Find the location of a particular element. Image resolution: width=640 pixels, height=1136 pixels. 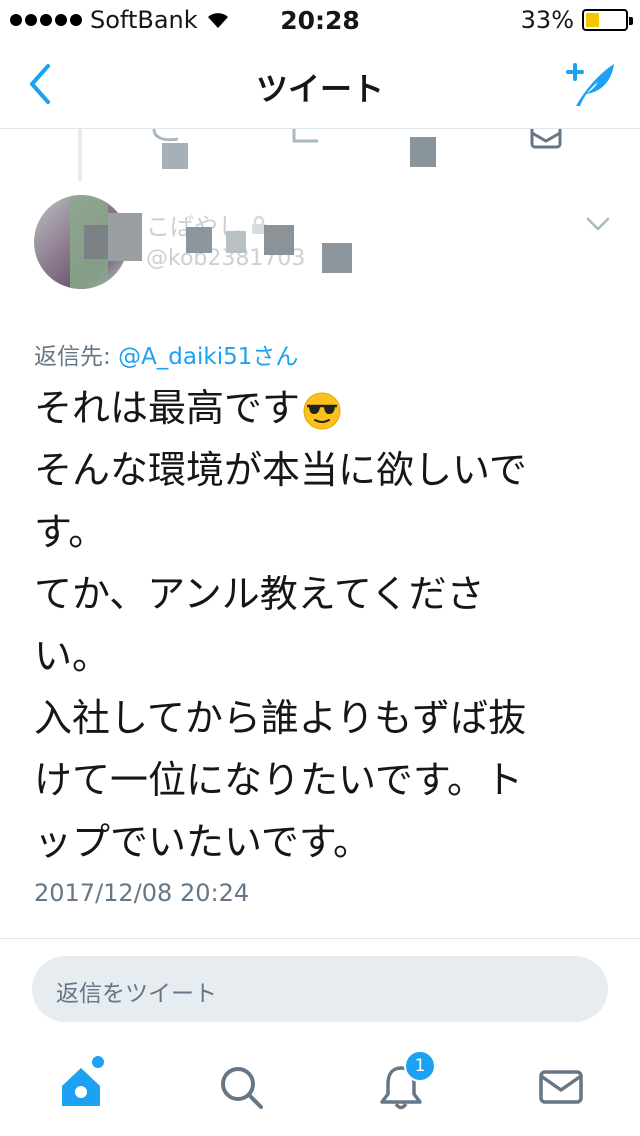

reply-to-mention-link: @A_daiki51さん is located at coordinates (208, 357).